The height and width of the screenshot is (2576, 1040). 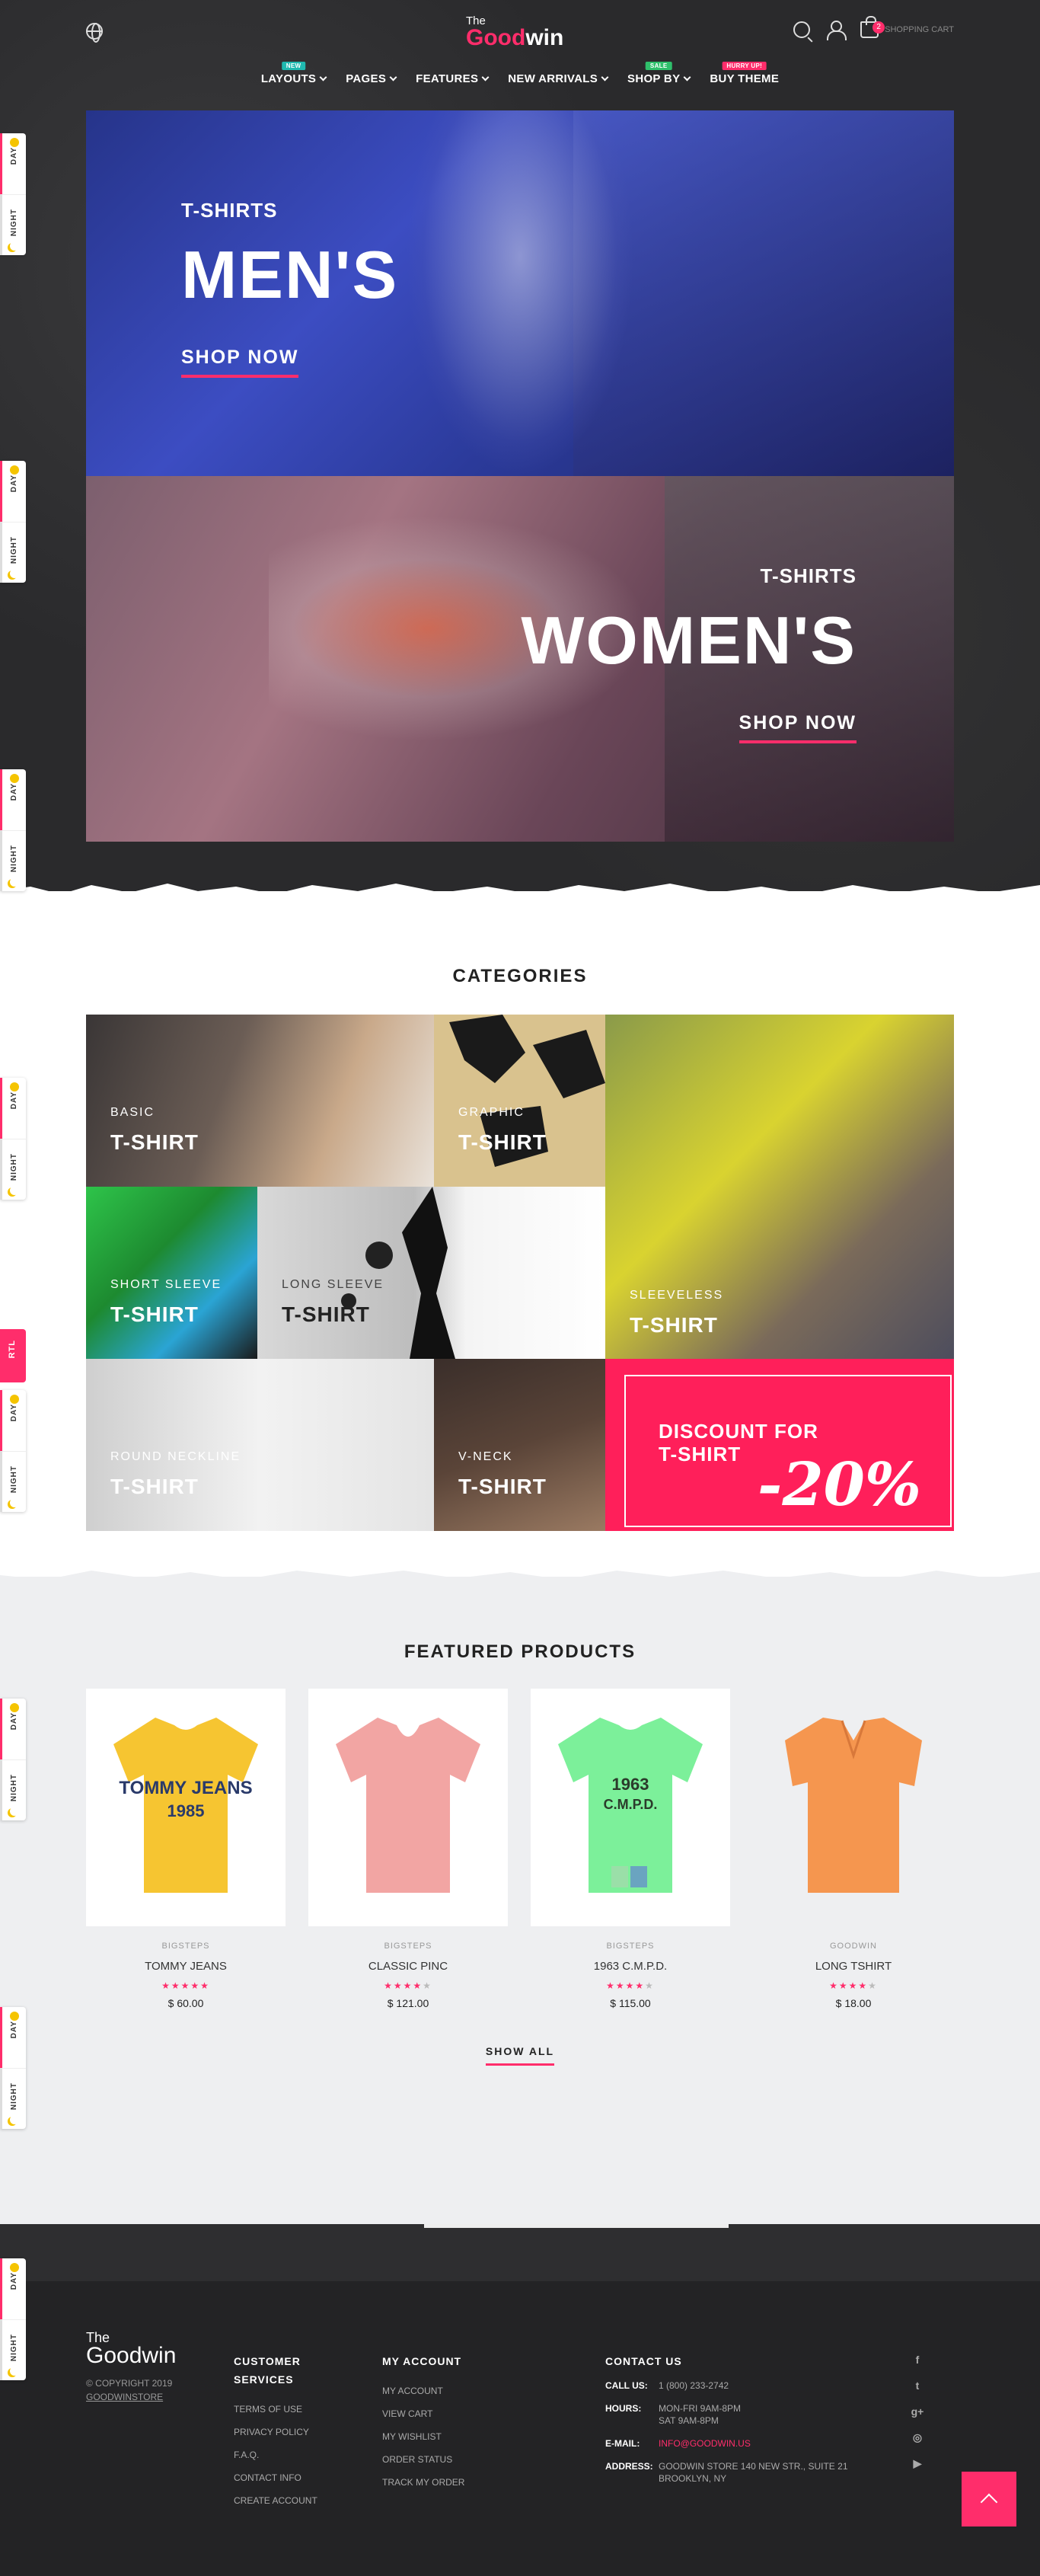 I want to click on product-image: TOMMY JEANS 1985, so click(x=186, y=1808).